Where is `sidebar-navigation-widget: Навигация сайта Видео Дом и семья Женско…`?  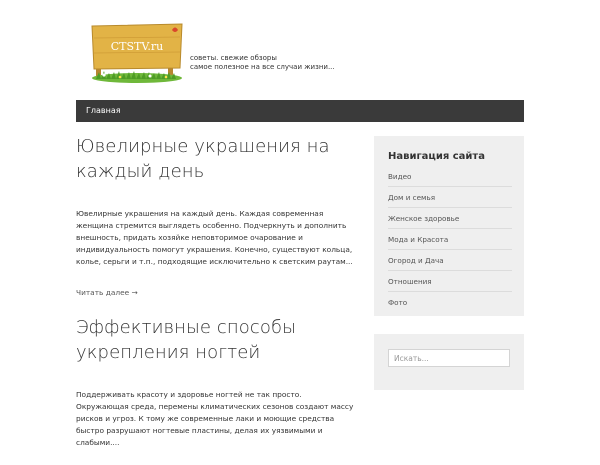 sidebar-navigation-widget: Навигация сайта Видео Дом и семья Женско… is located at coordinates (449, 226).